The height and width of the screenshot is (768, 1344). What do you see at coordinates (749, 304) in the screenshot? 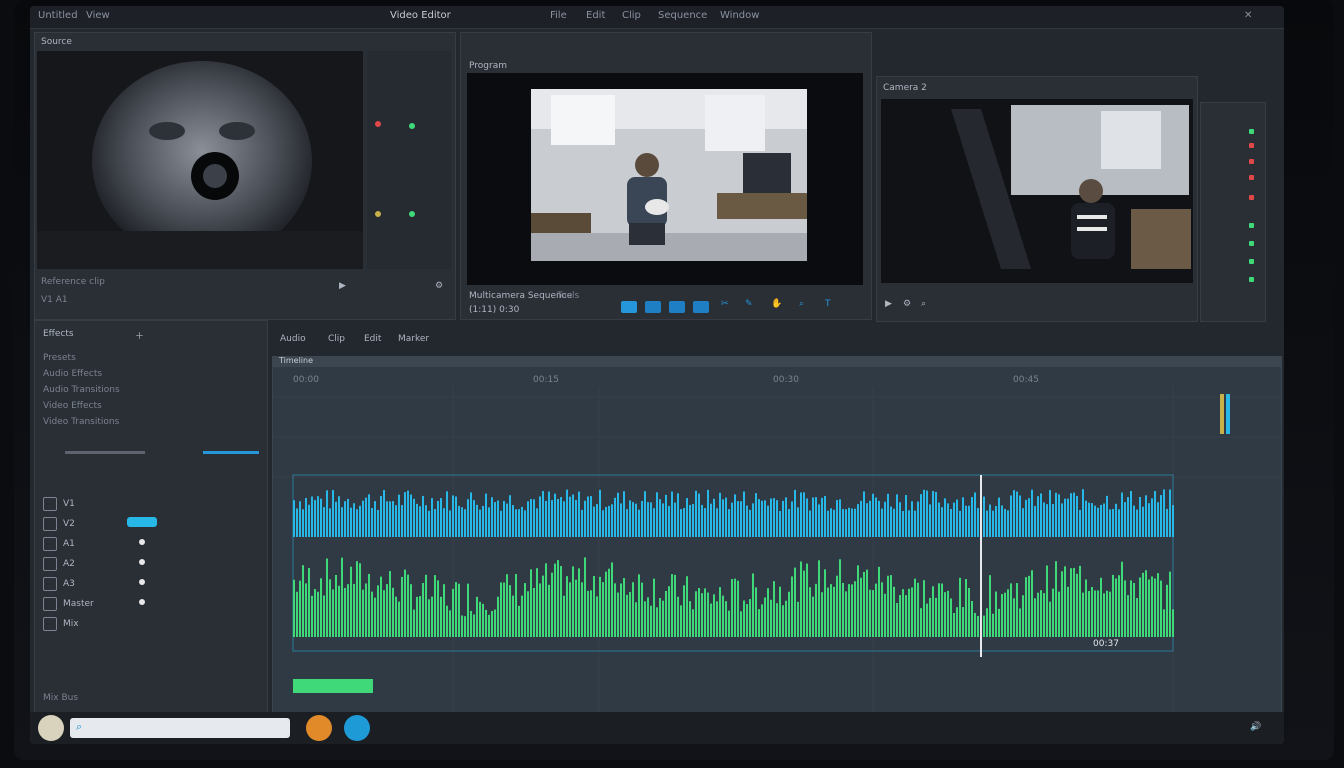
I see `pen-icon: ✎` at bounding box center [749, 304].